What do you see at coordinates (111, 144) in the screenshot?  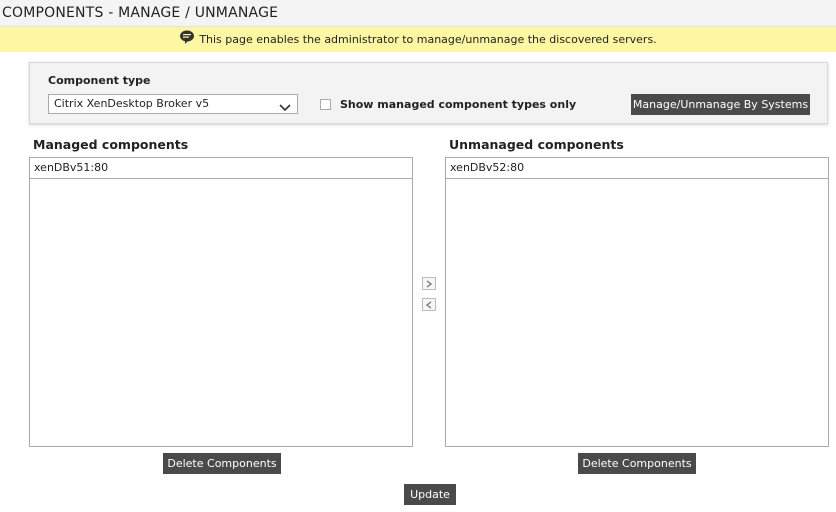 I see `managed-components-header: Managed components` at bounding box center [111, 144].